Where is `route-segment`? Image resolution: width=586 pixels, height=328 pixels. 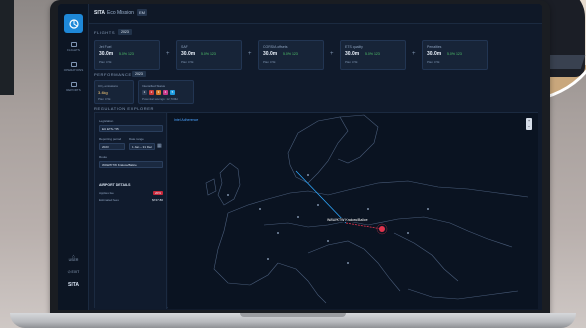
route-segment is located at coordinates (321, 197).